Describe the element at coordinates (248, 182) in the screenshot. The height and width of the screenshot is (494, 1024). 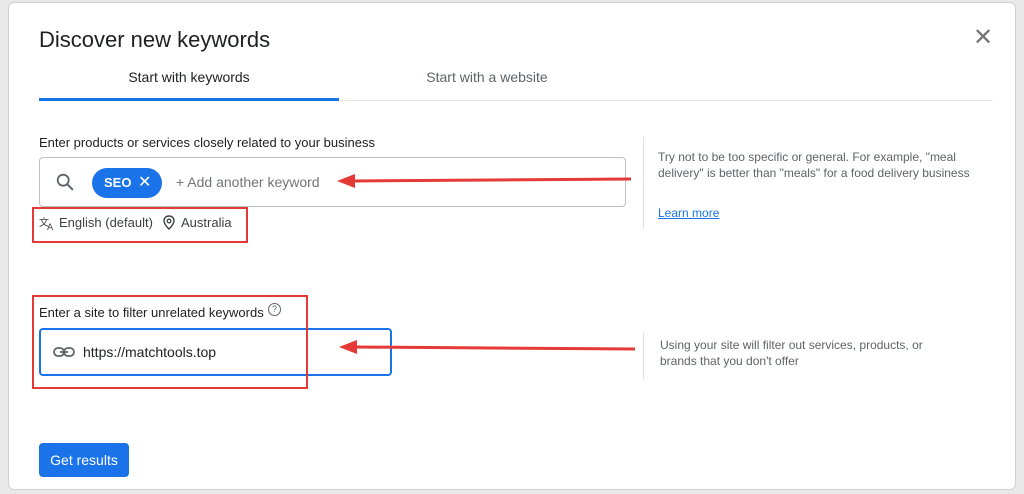
I see `add-keyword-placeholder: + Add another keyword` at that location.